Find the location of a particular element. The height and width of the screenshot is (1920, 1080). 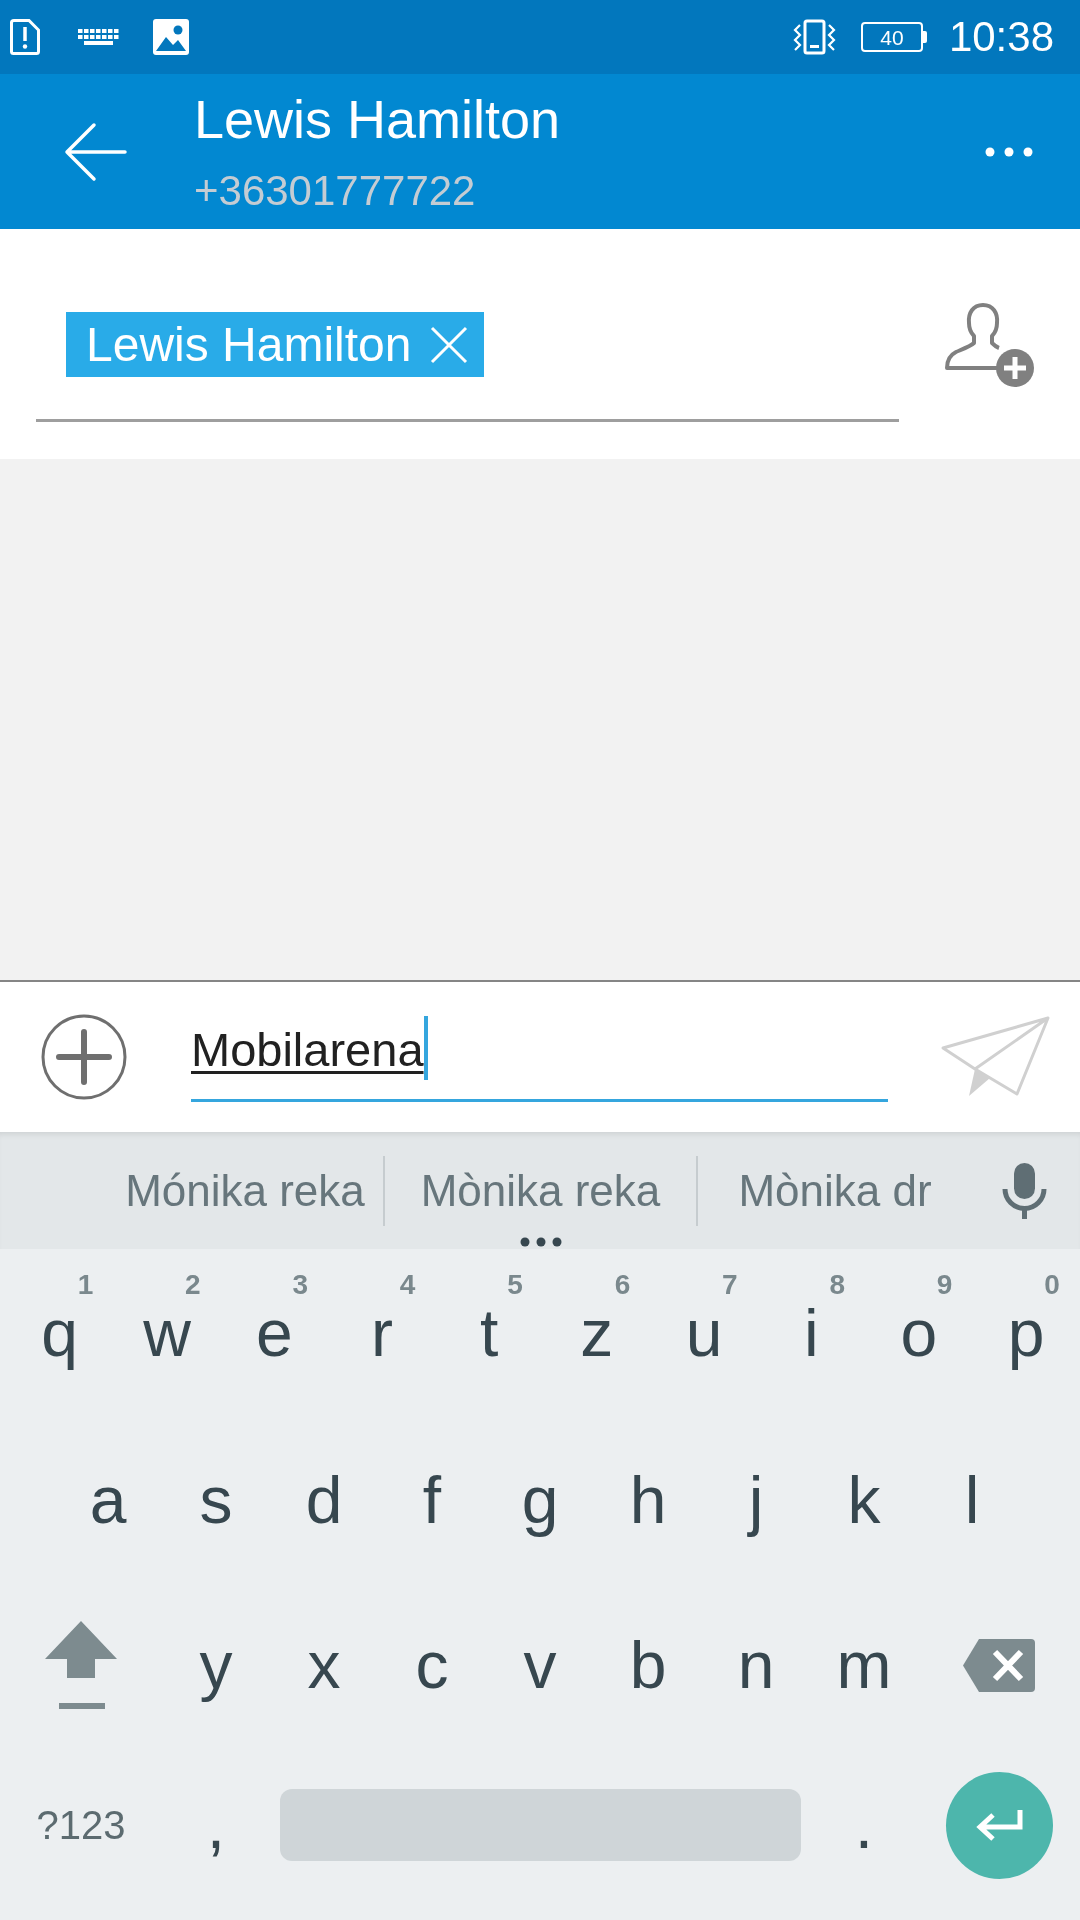

backspace-icon is located at coordinates (999, 1665).